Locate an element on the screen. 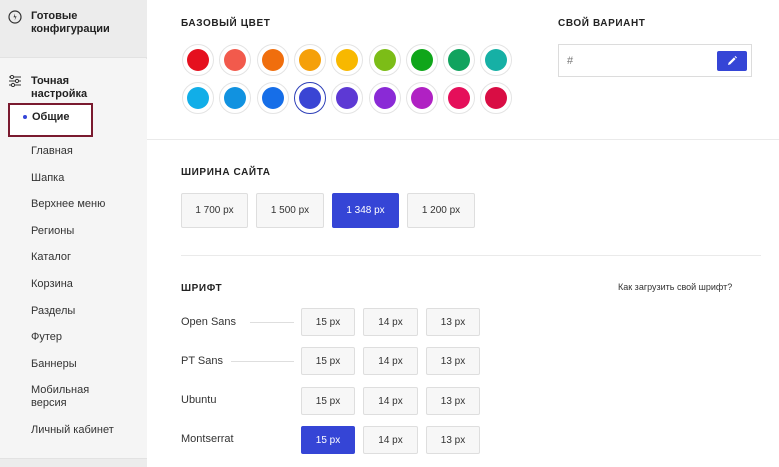 This screenshot has width=779, height=467. ready-configs-label: Готовые конфигурации is located at coordinates (70, 22).